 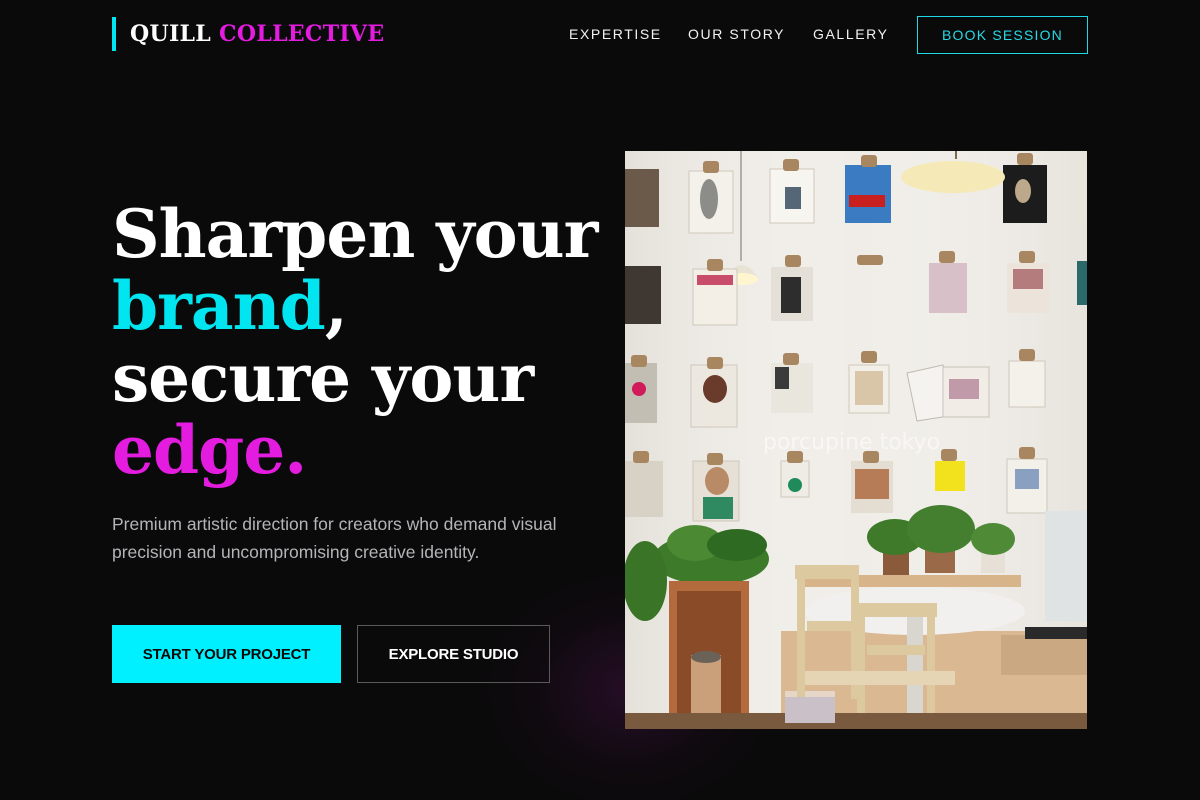 What do you see at coordinates (171, 34) in the screenshot?
I see `brand-word-primary: QUILL` at bounding box center [171, 34].